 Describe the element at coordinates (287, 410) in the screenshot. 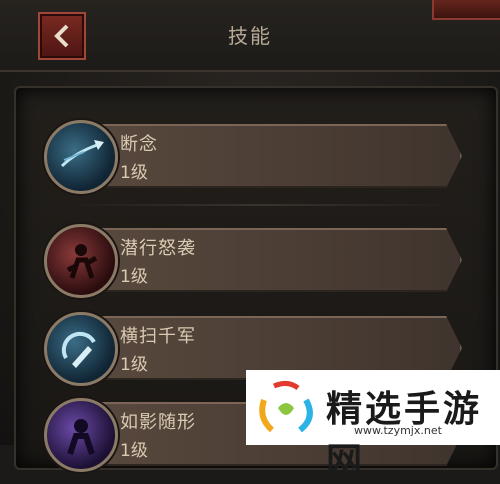

I see `watermark-logo-icon` at that location.